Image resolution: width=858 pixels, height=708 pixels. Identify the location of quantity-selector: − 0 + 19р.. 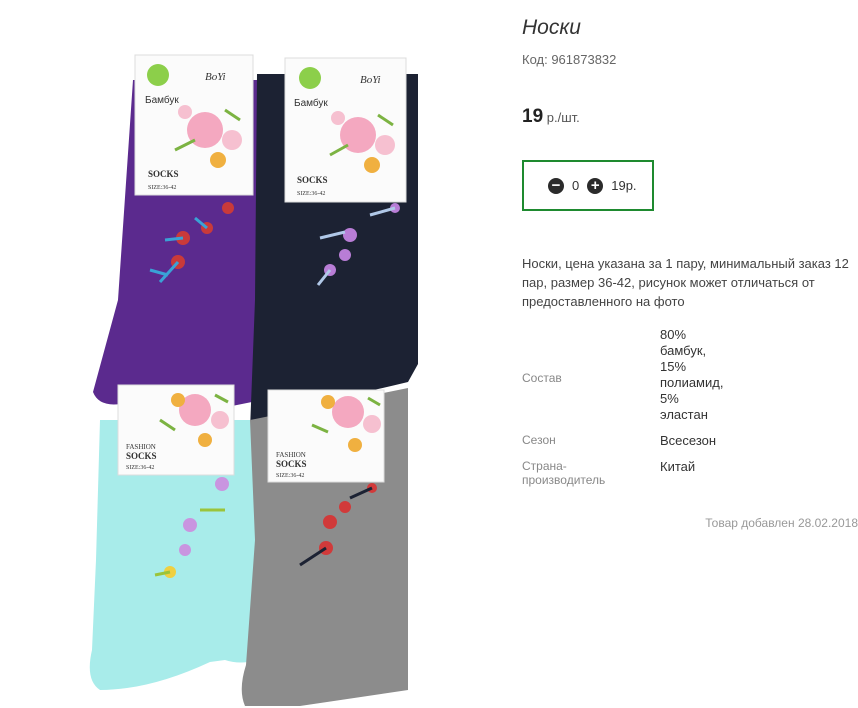
(588, 185).